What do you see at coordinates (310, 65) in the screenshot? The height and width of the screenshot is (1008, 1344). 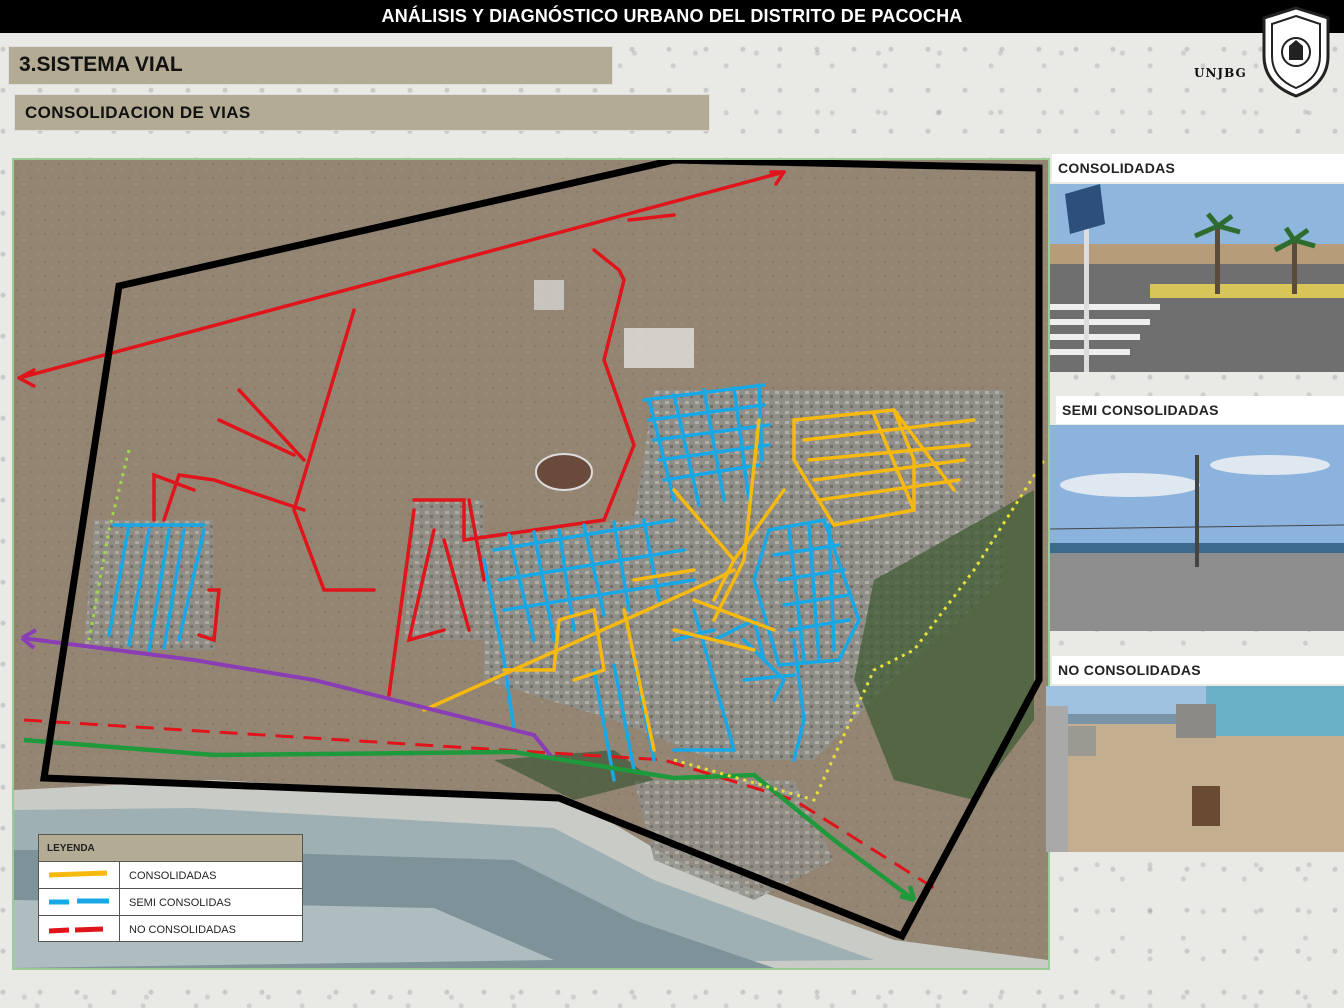 I see `section-title-box: 3.SISTEMA VIAL` at bounding box center [310, 65].